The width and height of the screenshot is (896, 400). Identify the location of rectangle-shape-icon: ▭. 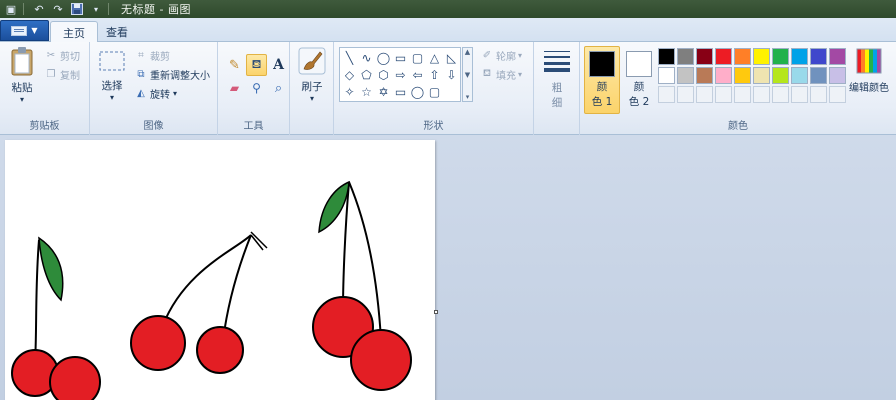
(400, 57).